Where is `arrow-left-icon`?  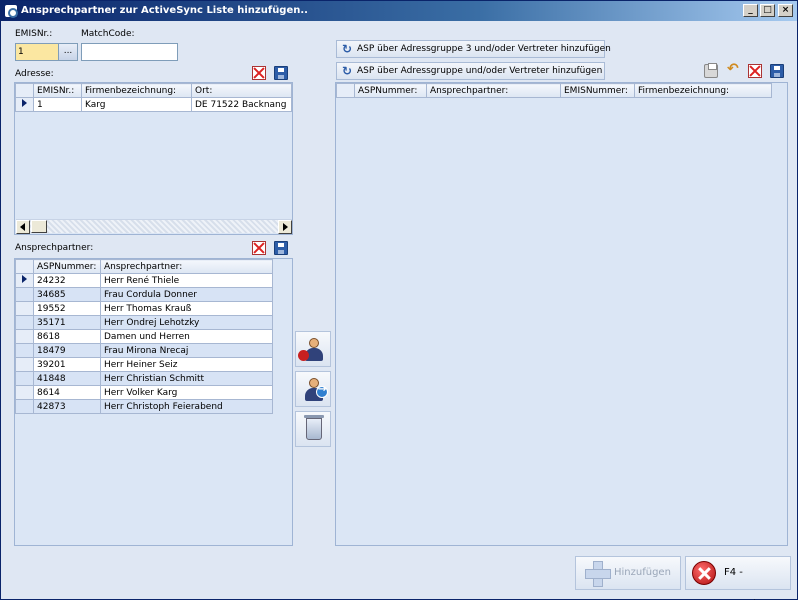
arrow-left-icon is located at coordinates (22, 227).